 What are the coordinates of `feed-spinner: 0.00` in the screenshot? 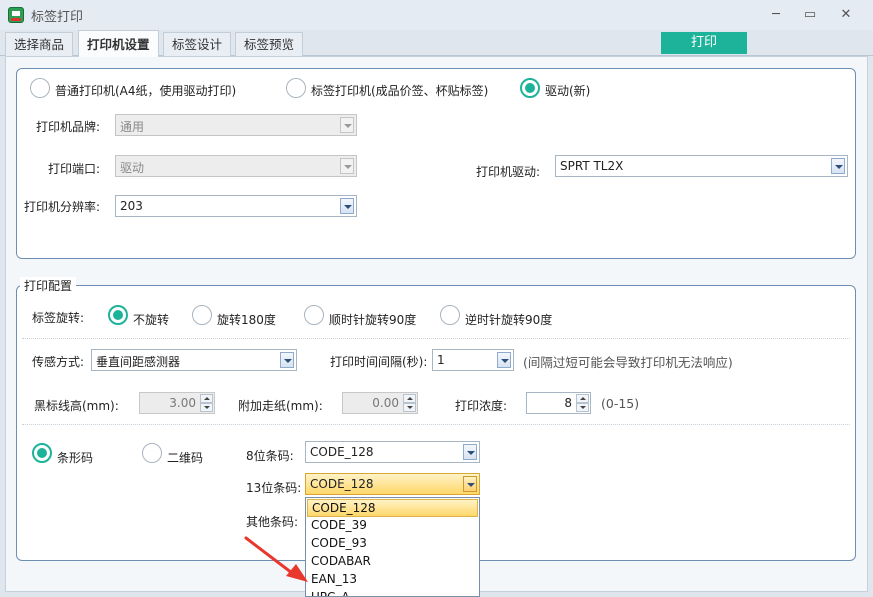 It's located at (380, 403).